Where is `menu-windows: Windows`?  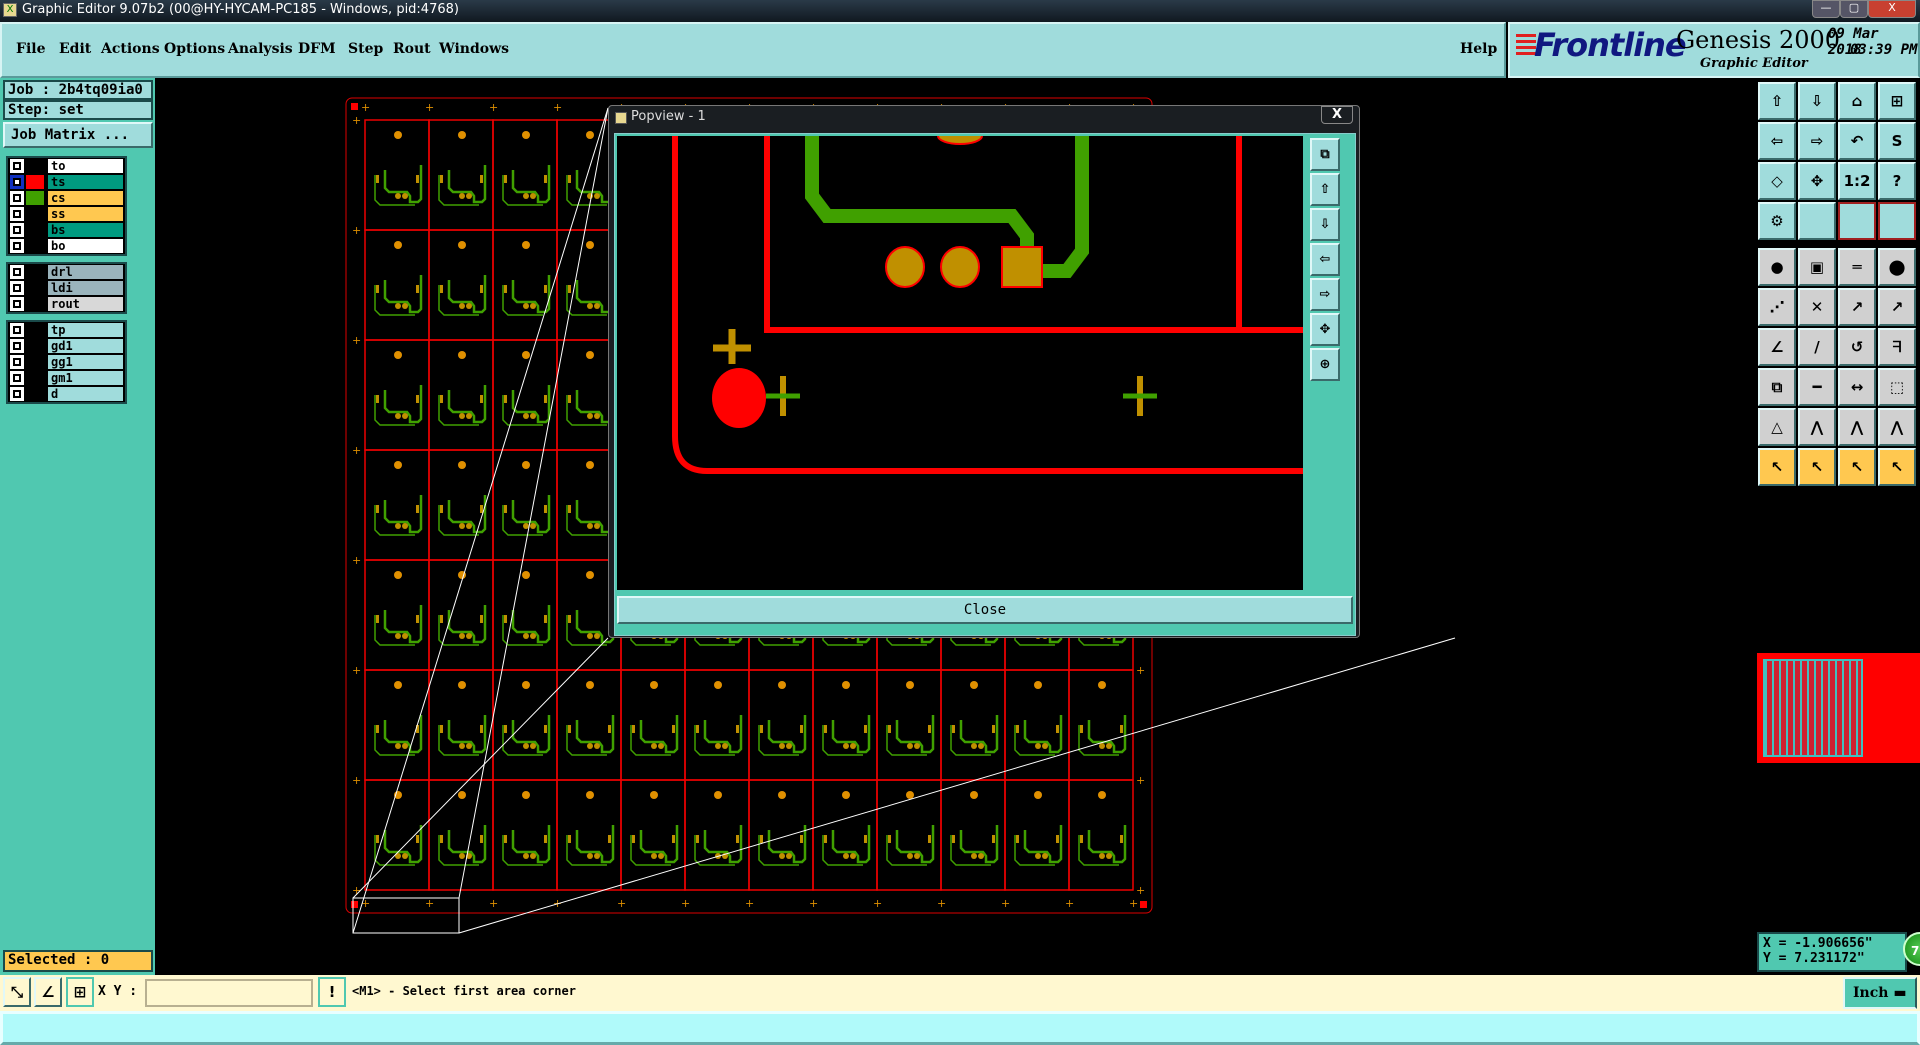 menu-windows: Windows is located at coordinates (474, 49).